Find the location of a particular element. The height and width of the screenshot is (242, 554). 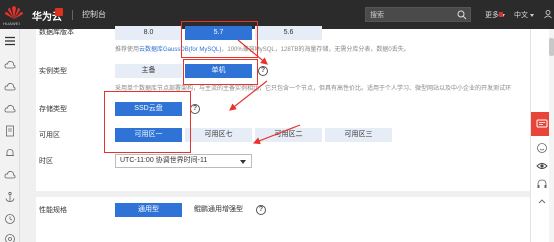

headset-icon is located at coordinates (542, 184).